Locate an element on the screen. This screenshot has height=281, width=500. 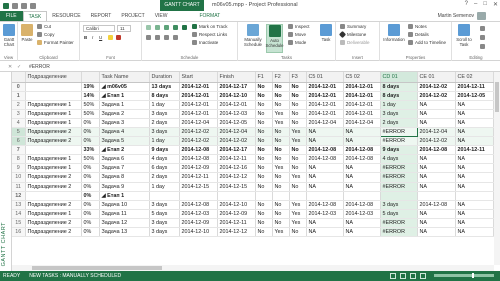
table-cell: 2014-12-17 is located at coordinates (236, 87).